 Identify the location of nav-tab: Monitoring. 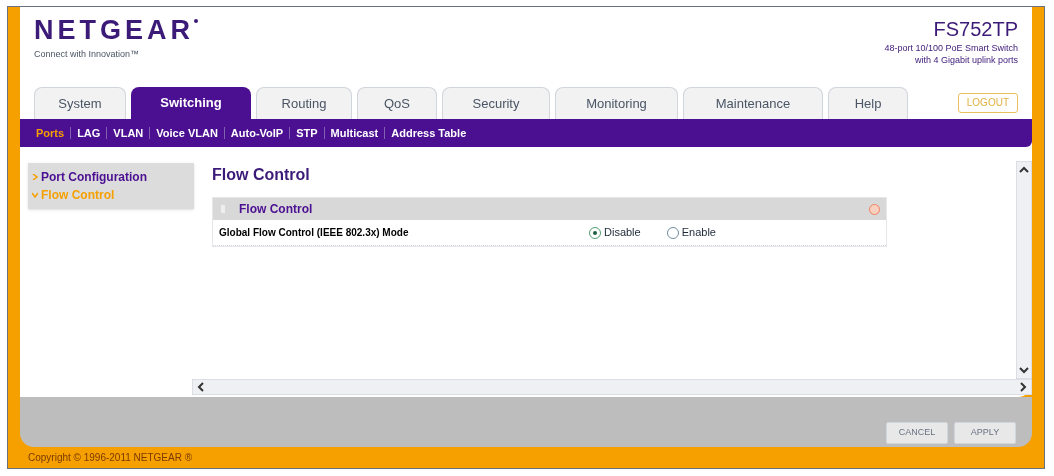
(616, 103).